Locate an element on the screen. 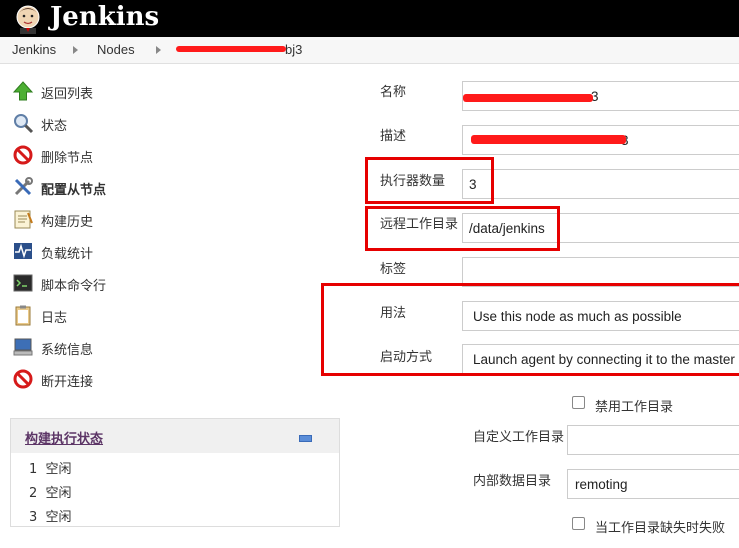 Image resolution: width=739 pixels, height=548 pixels. custom-workdir-label: 自定义工作目录 is located at coordinates (519, 437).